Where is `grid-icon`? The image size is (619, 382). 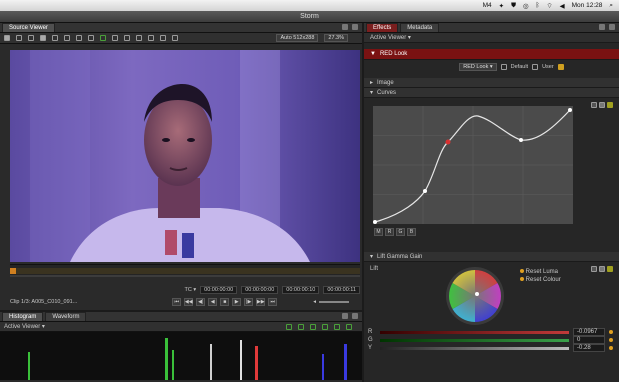
grid-icon is located at coordinates (43, 38).